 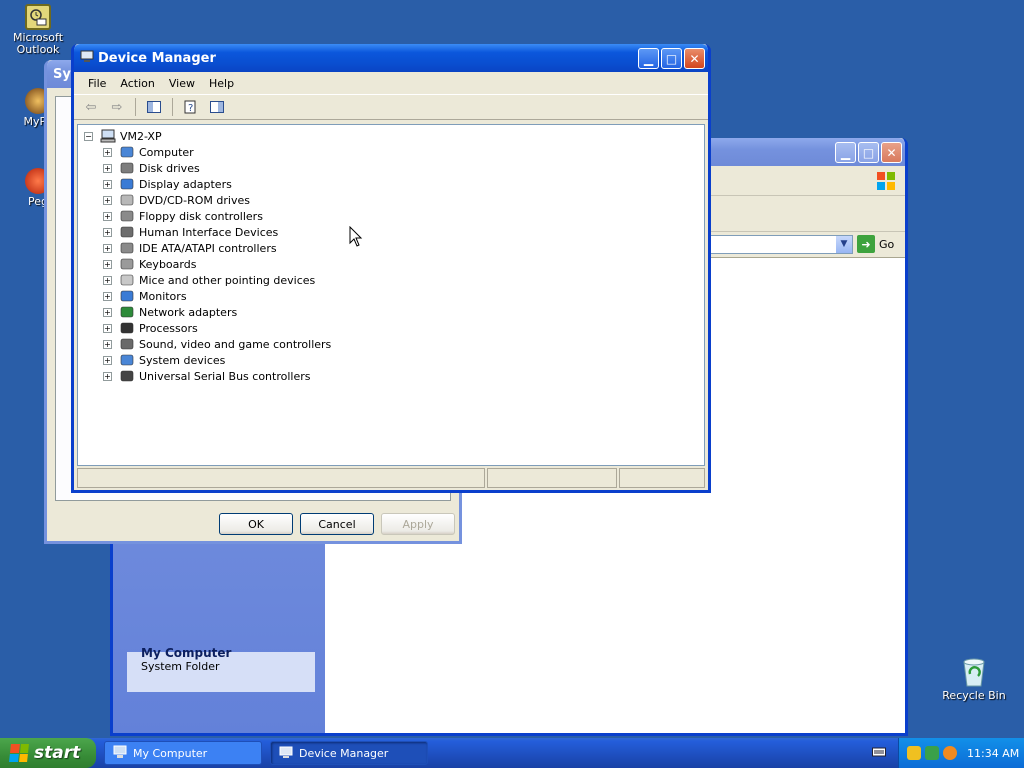 I want to click on network-adapter-icon, so click(x=127, y=312).